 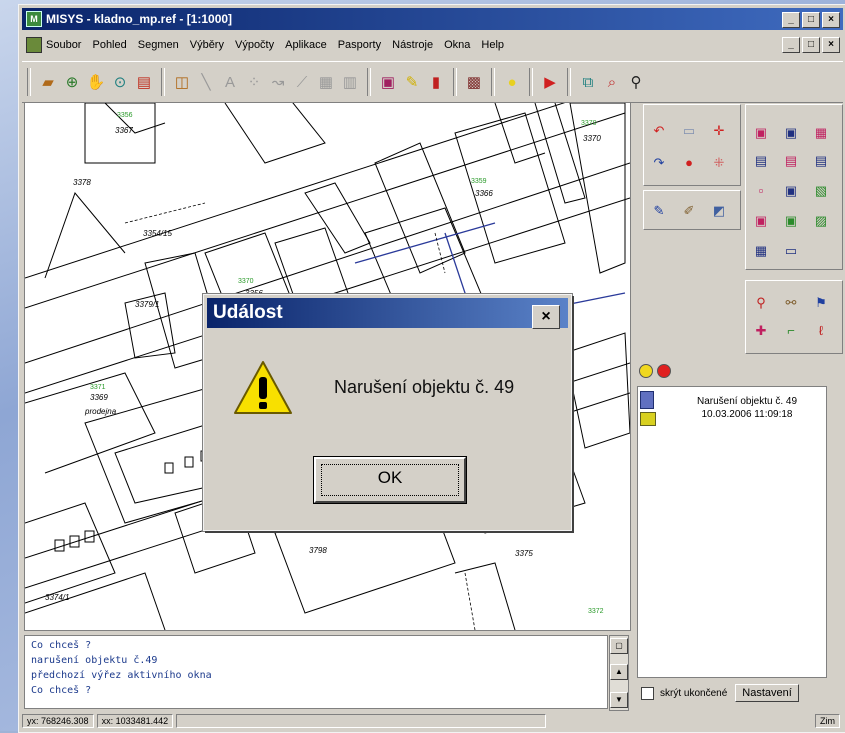 I want to click on menu-vybery: Výběry, so click(x=207, y=45).